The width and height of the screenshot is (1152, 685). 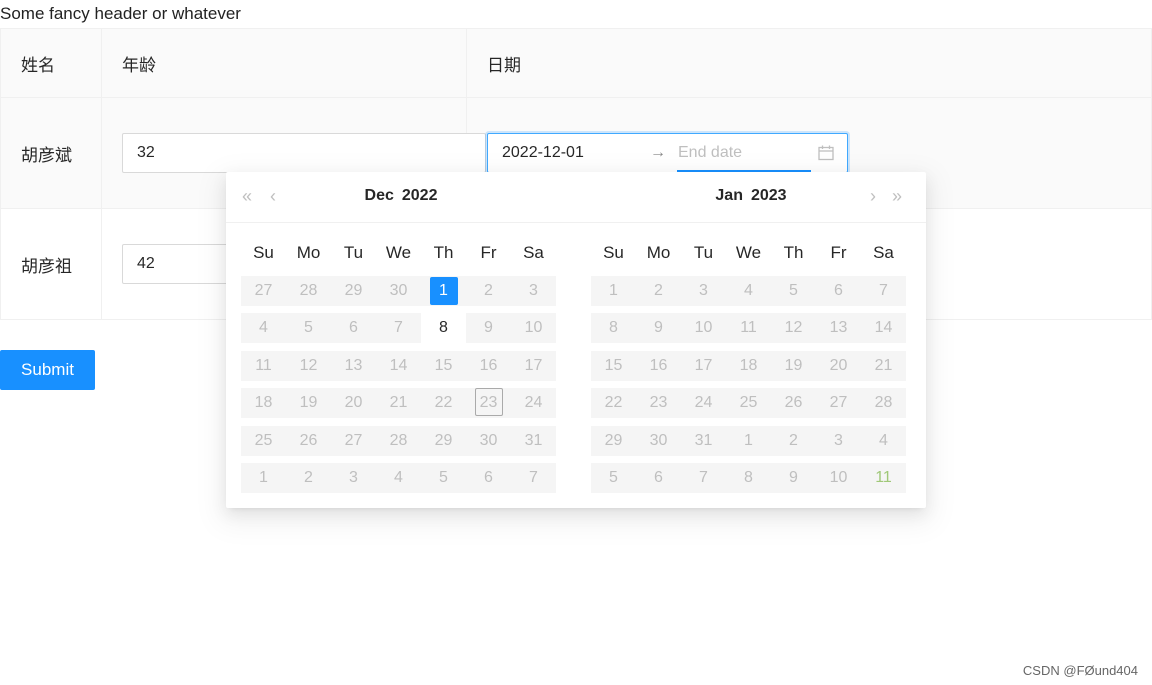 What do you see at coordinates (769, 195) in the screenshot?
I see `year-button: 2023` at bounding box center [769, 195].